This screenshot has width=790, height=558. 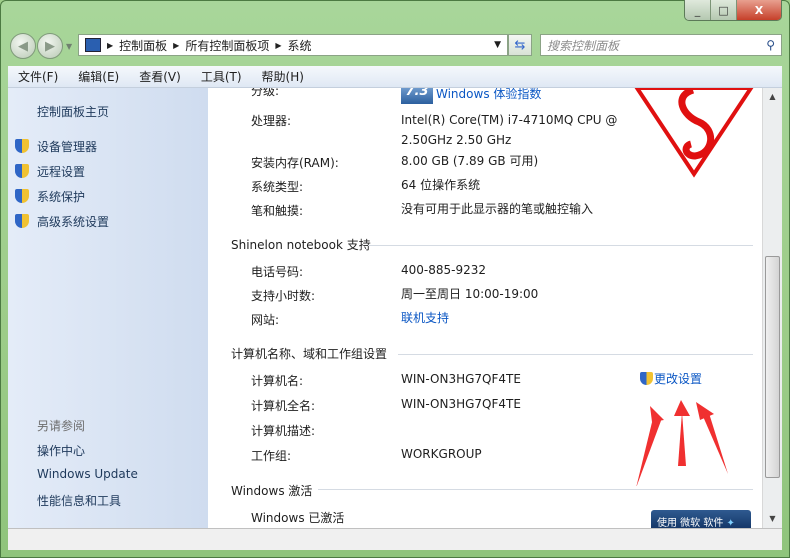 What do you see at coordinates (772, 97) in the screenshot?
I see `scroll-up-arrow-icon: ▲` at bounding box center [772, 97].